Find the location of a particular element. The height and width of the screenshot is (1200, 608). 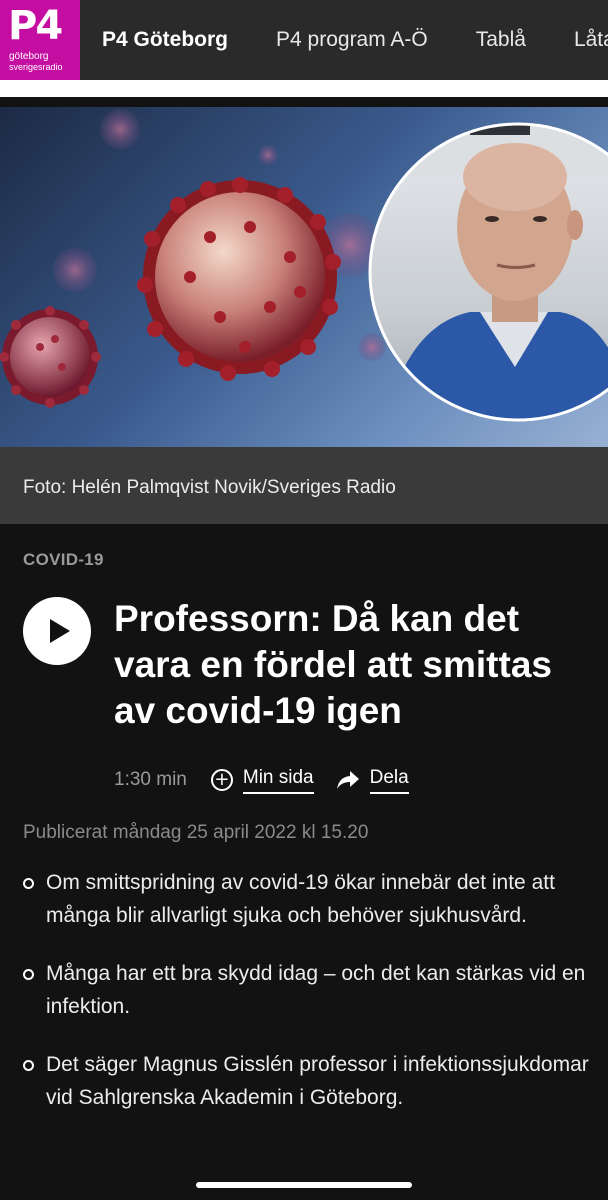

article-category: COVID-19 is located at coordinates (63, 560).